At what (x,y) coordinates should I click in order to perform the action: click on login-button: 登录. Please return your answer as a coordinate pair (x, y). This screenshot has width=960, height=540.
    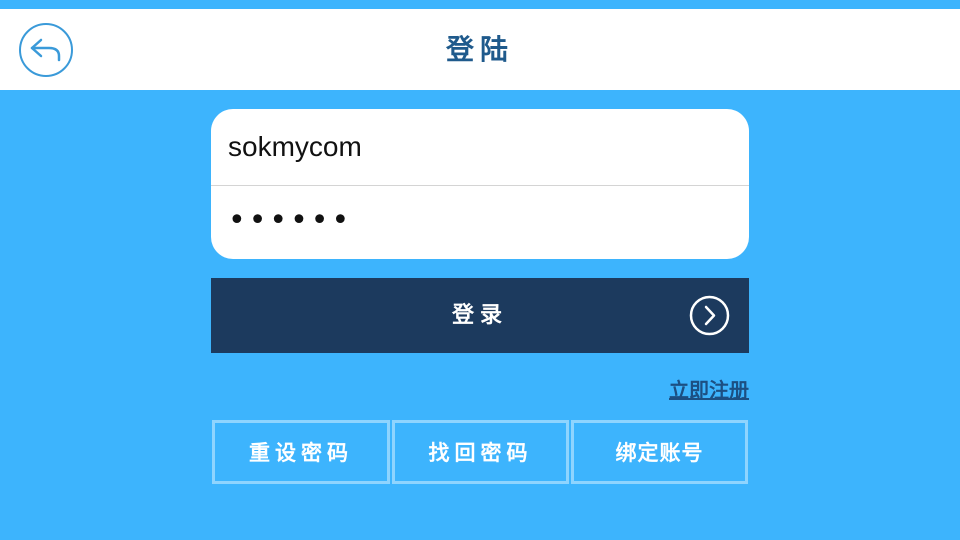
    Looking at the image, I should click on (480, 315).